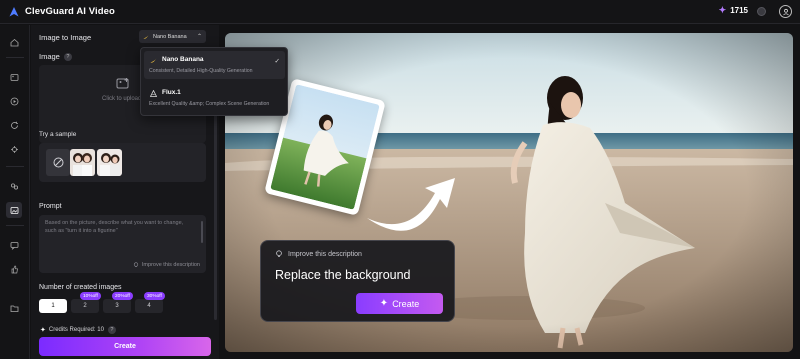 The image size is (800, 359). Describe the element at coordinates (14, 149) in the screenshot. I see `tool-icon` at that location.